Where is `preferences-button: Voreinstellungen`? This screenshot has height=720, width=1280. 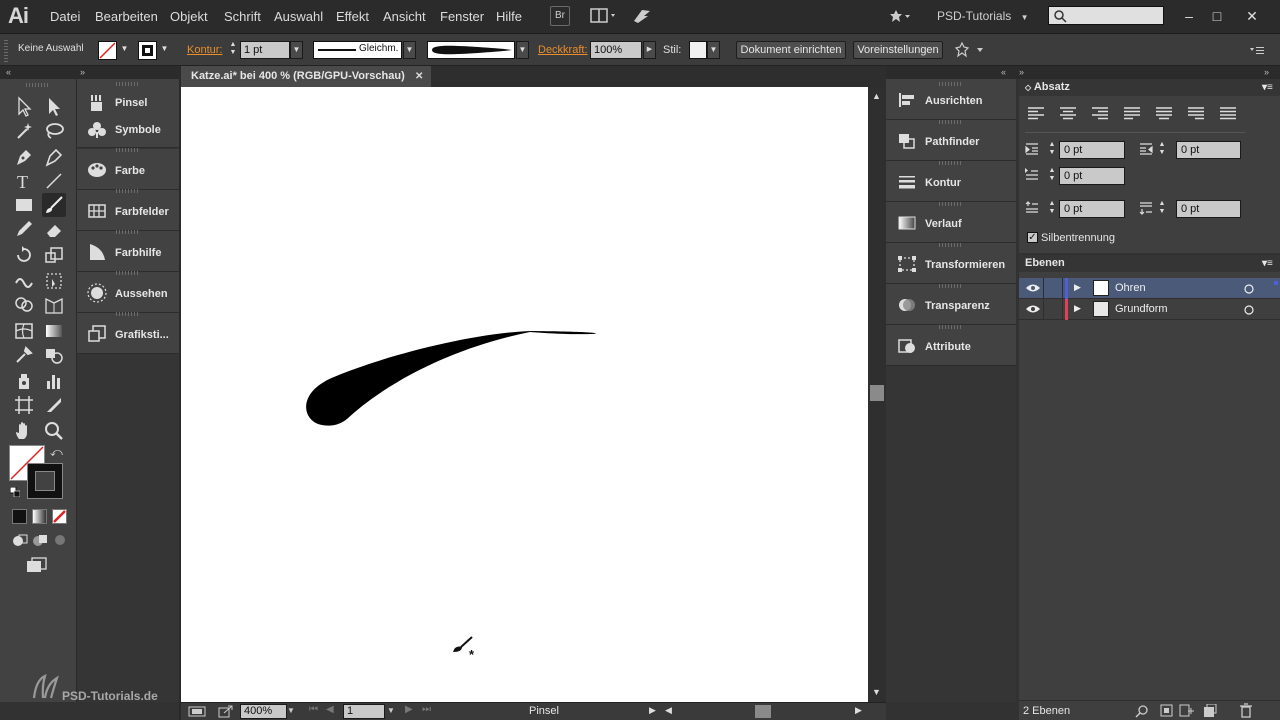 preferences-button: Voreinstellungen is located at coordinates (898, 50).